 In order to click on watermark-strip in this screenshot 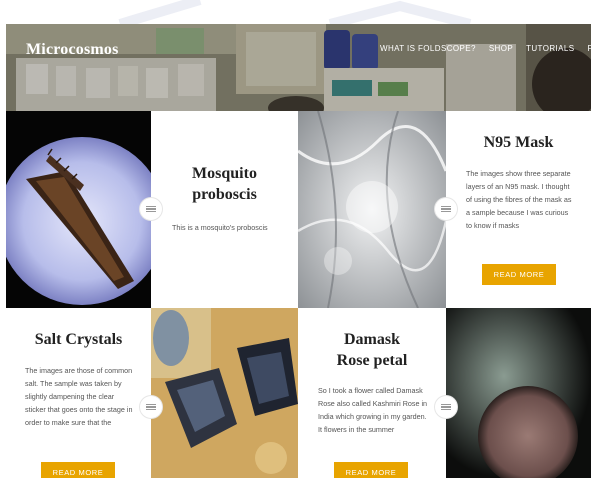, I will do `click(295, 12)`.